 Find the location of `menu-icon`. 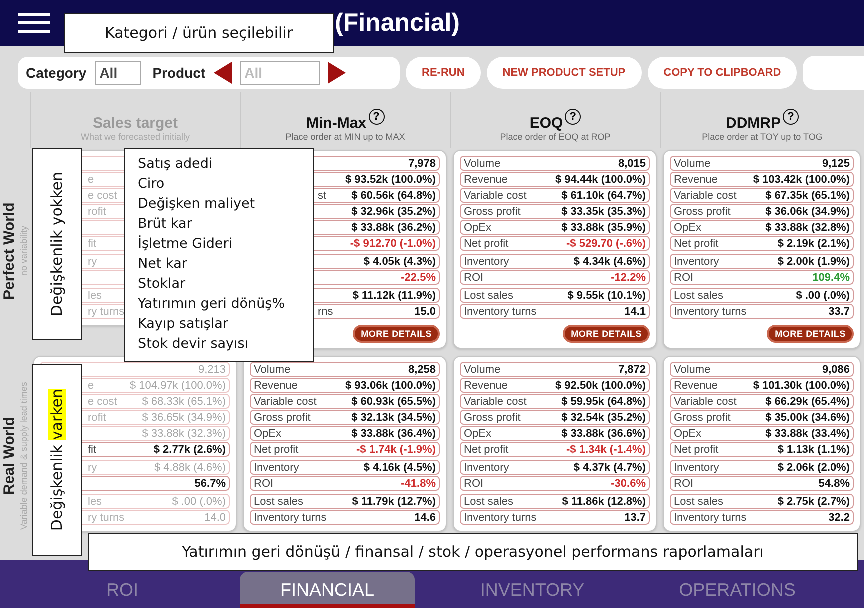

menu-icon is located at coordinates (34, 23).